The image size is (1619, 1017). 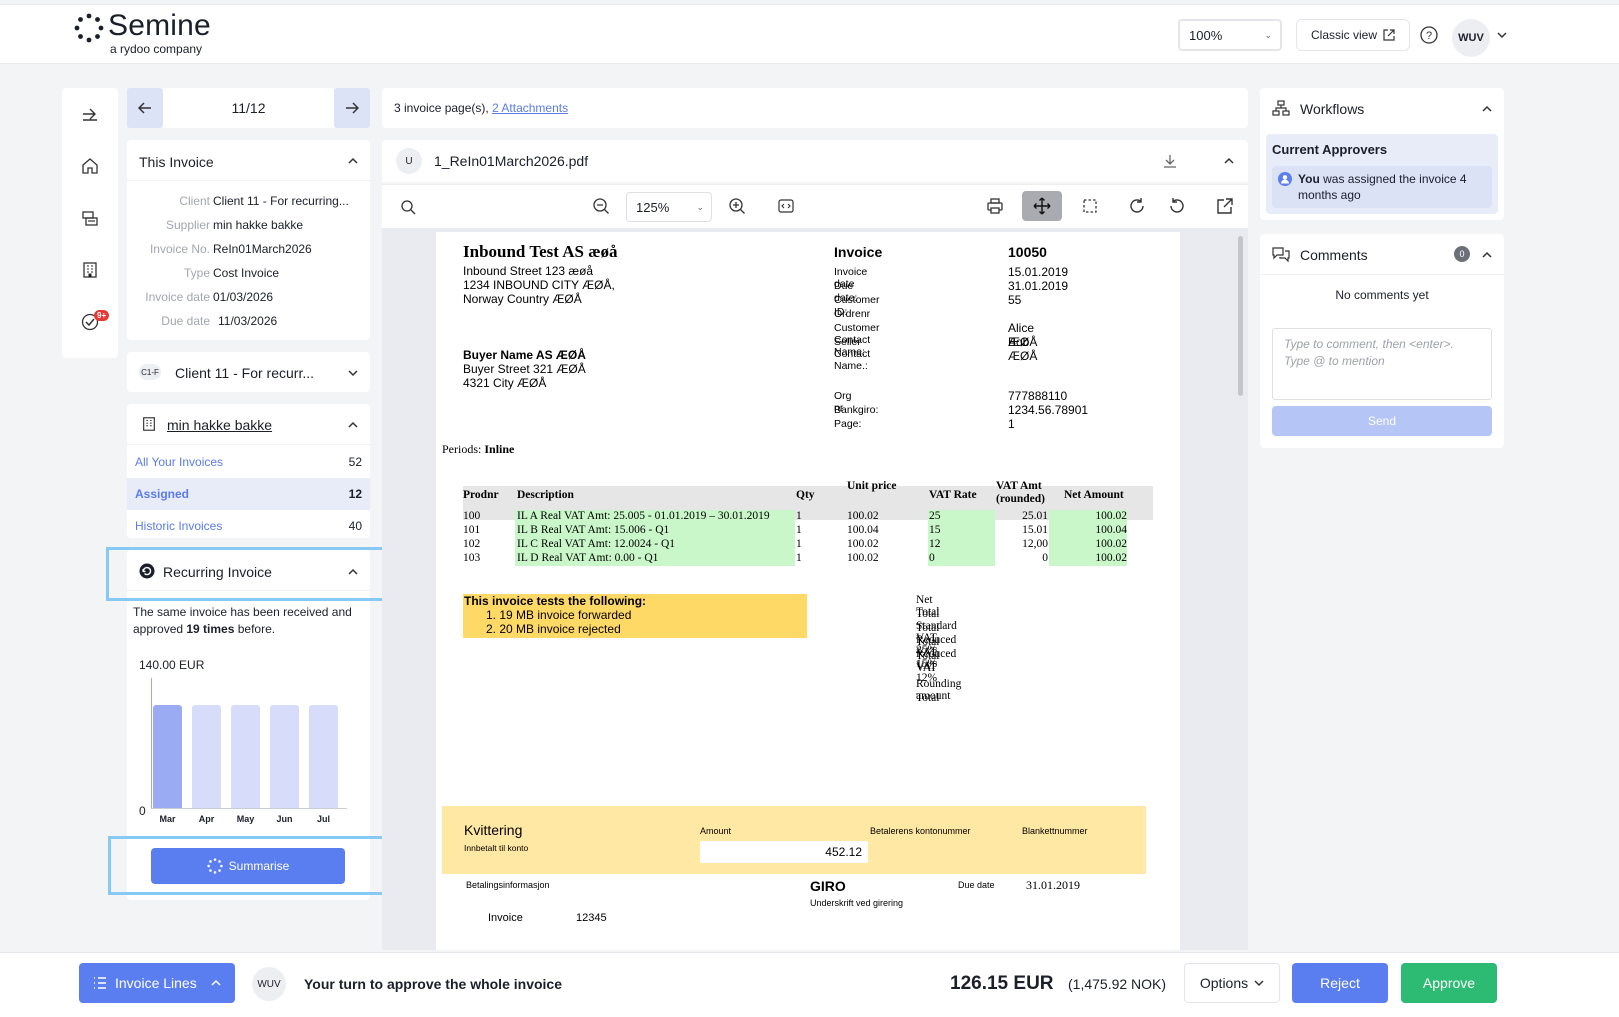 I want to click on reject-button: Reject, so click(x=1340, y=983).